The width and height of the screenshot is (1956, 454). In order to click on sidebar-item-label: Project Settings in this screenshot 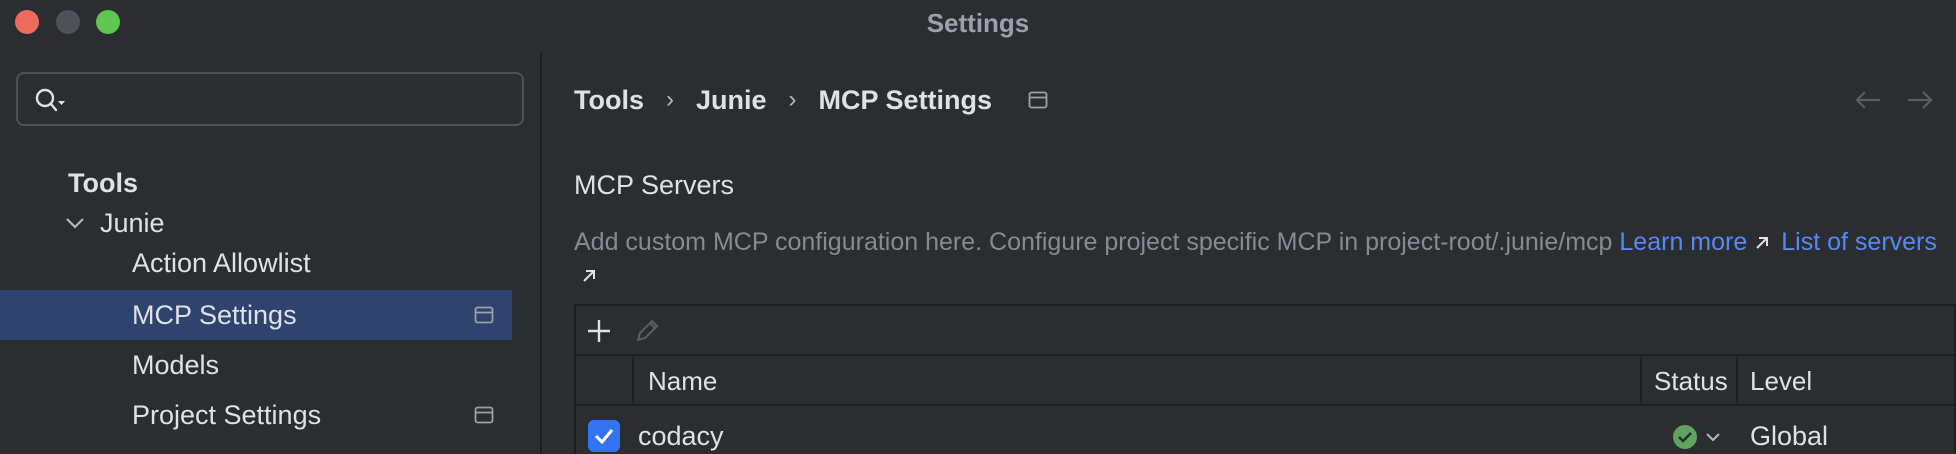, I will do `click(227, 415)`.